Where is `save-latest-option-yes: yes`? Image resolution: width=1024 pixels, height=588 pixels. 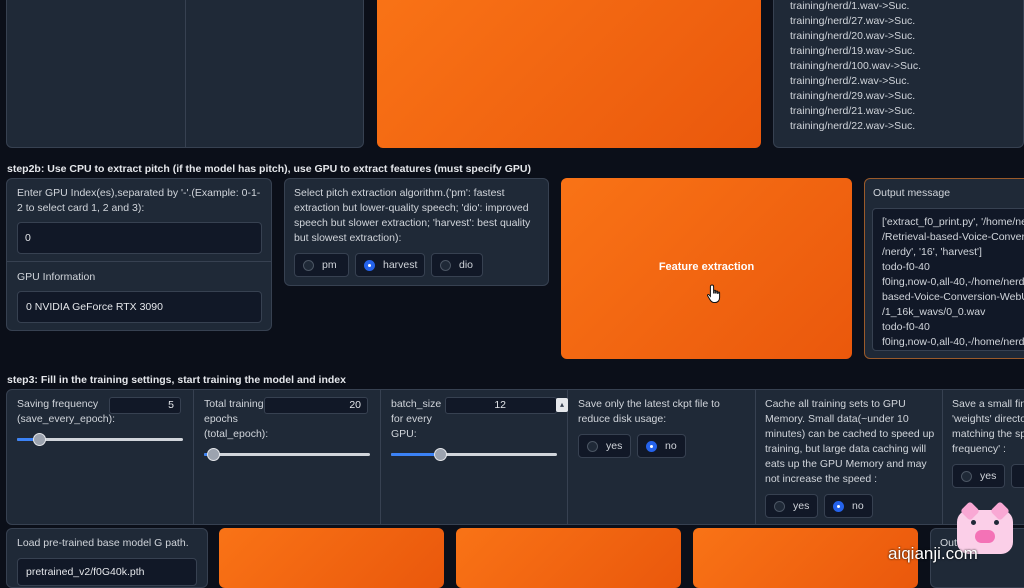
save-latest-option-yes: yes is located at coordinates (604, 446).